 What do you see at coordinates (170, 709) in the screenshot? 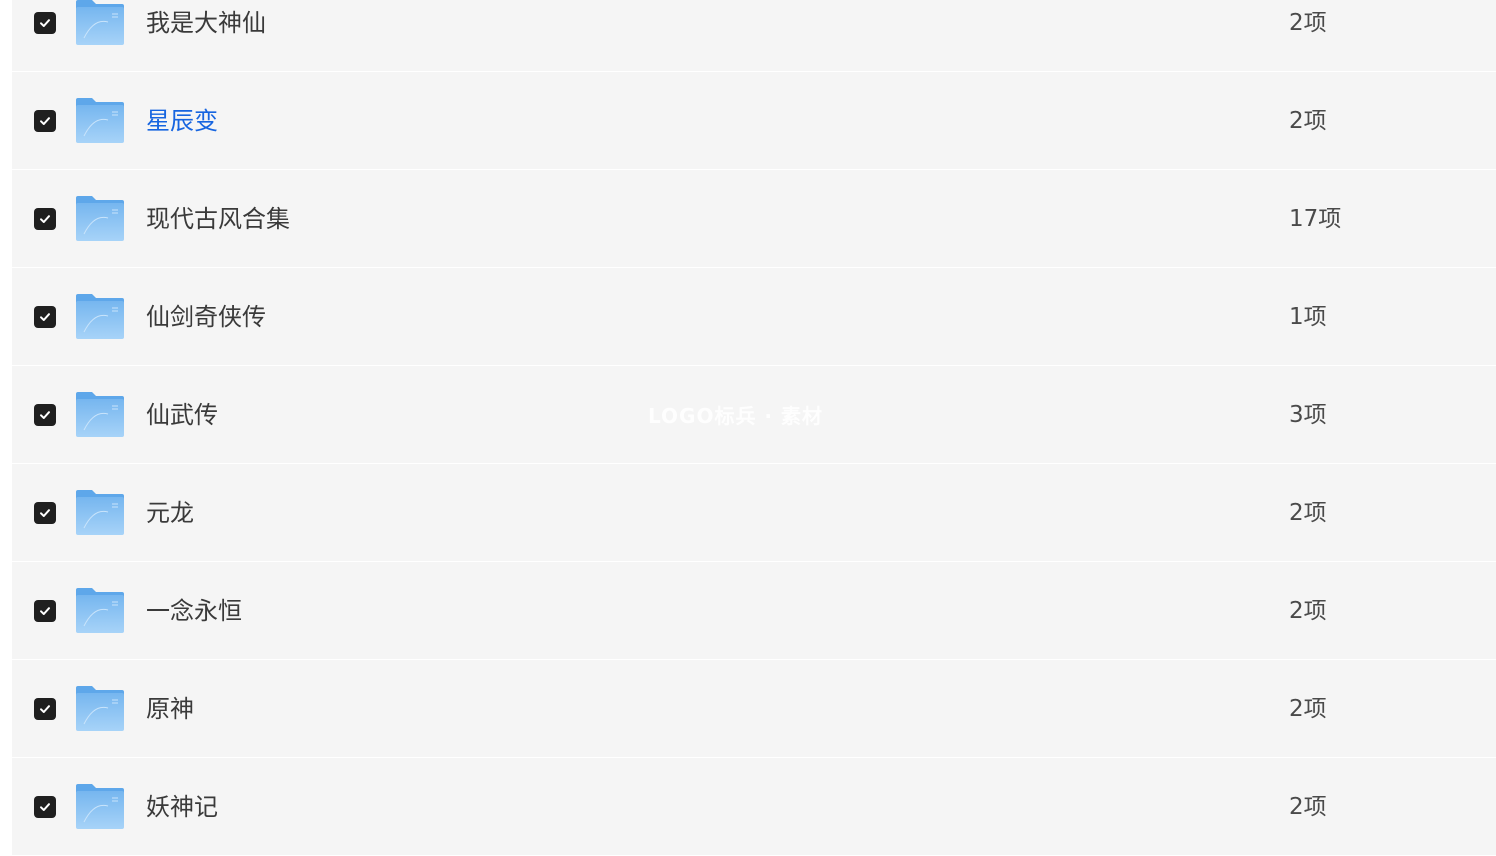
I see `folder-name: 原神` at bounding box center [170, 709].